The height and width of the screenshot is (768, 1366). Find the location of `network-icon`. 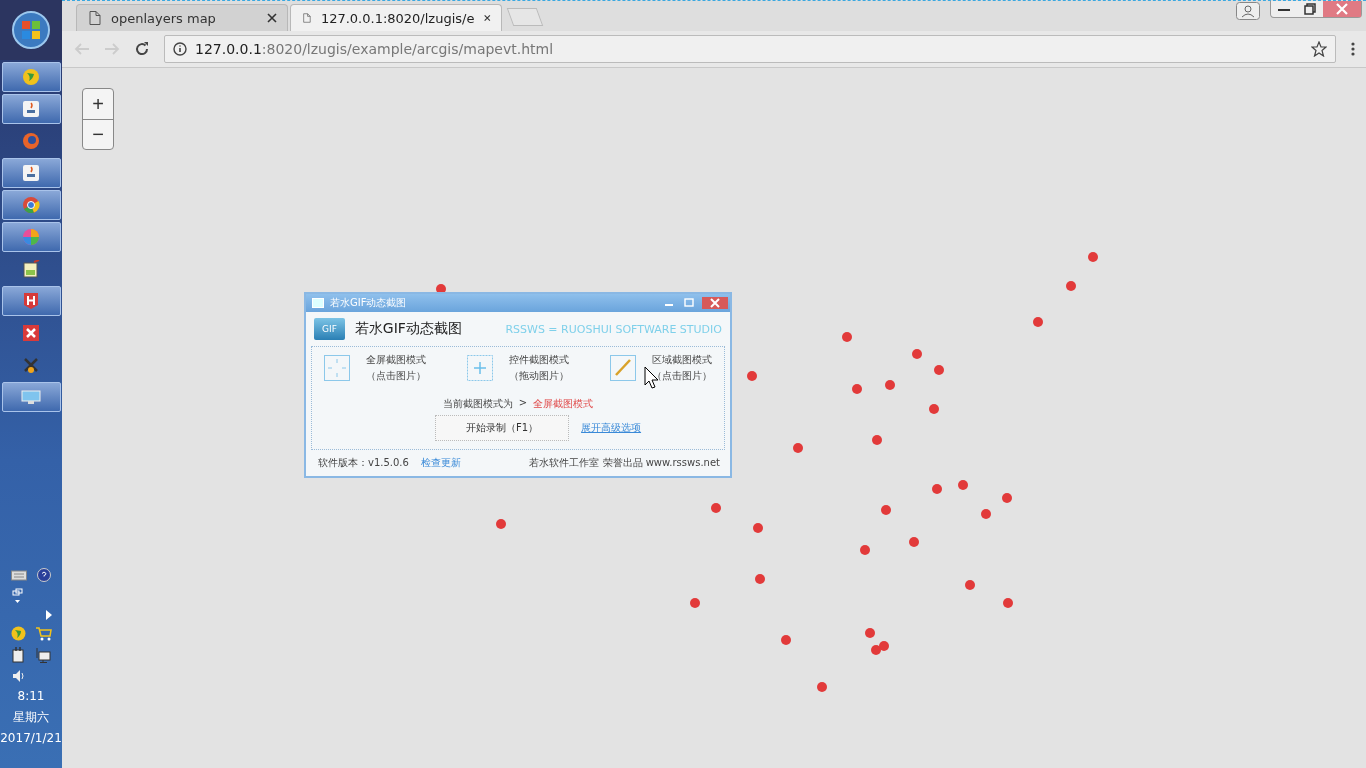

network-icon is located at coordinates (43, 655).